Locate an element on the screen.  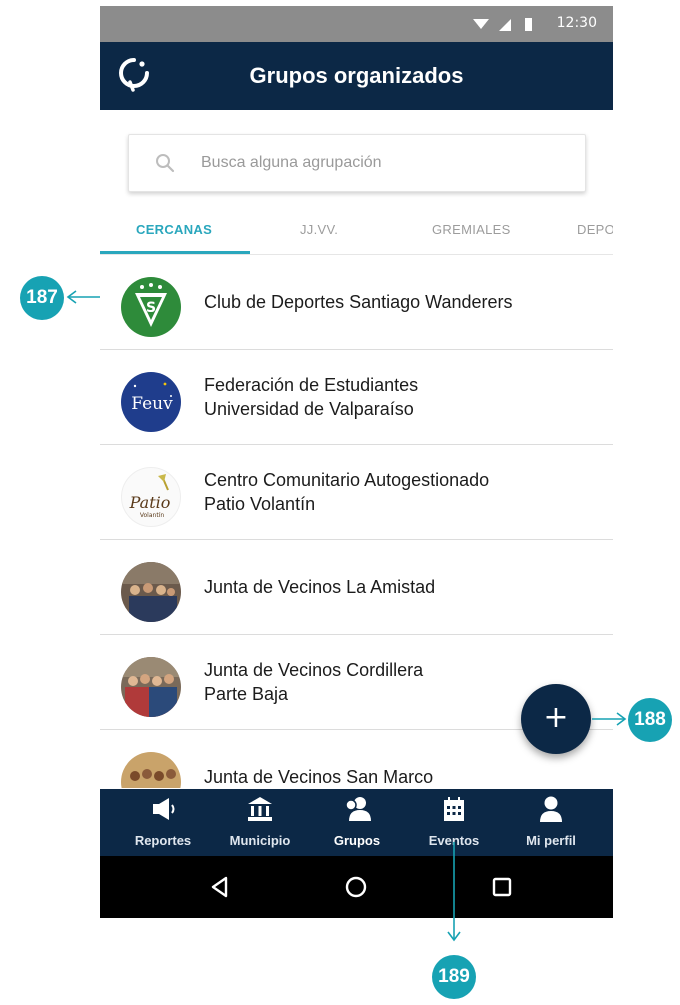
home-icon is located at coordinates (356, 887).